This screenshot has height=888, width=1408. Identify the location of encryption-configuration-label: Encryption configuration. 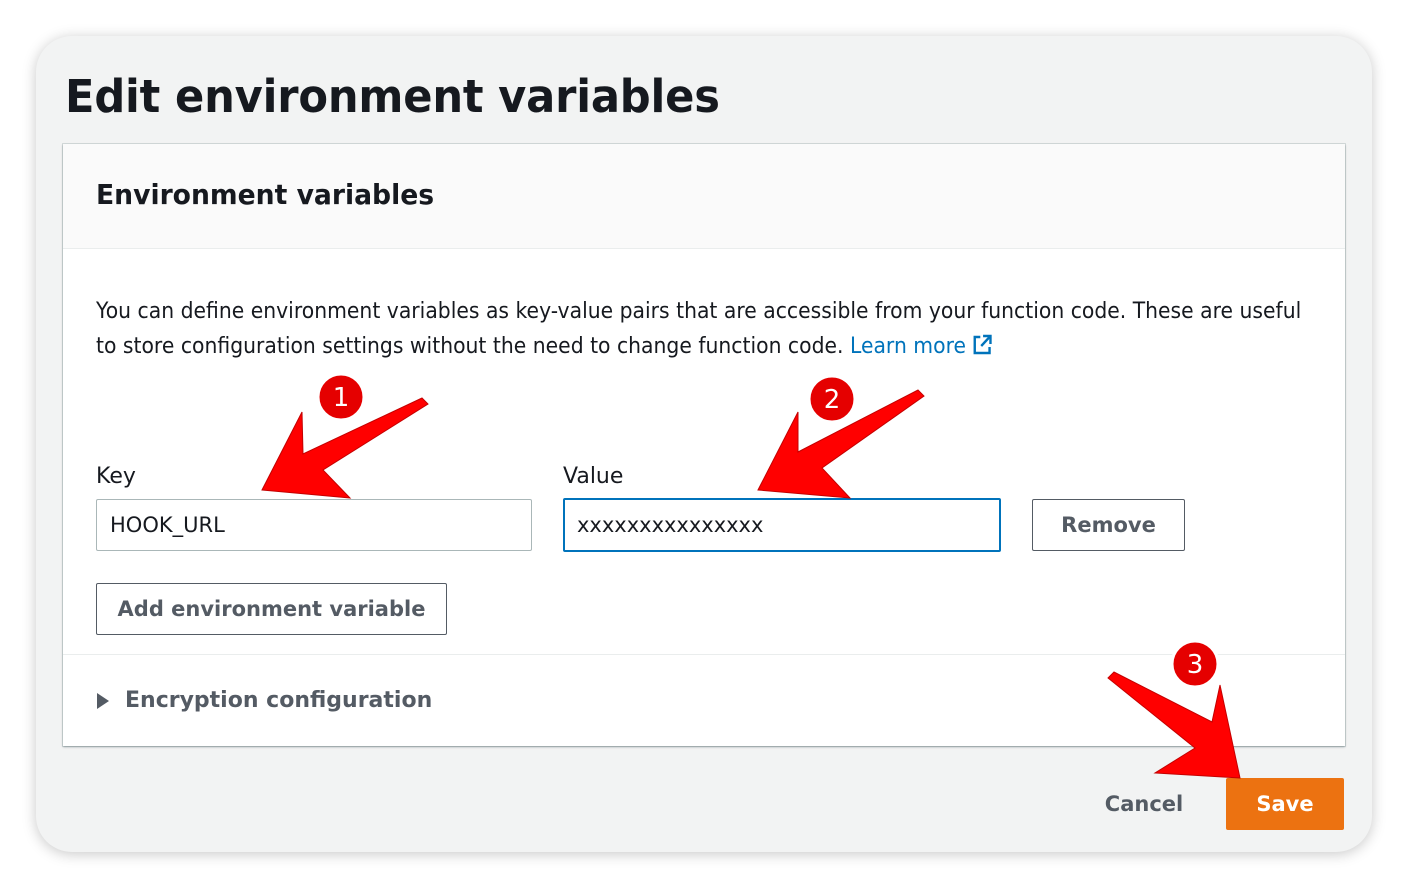
(279, 700).